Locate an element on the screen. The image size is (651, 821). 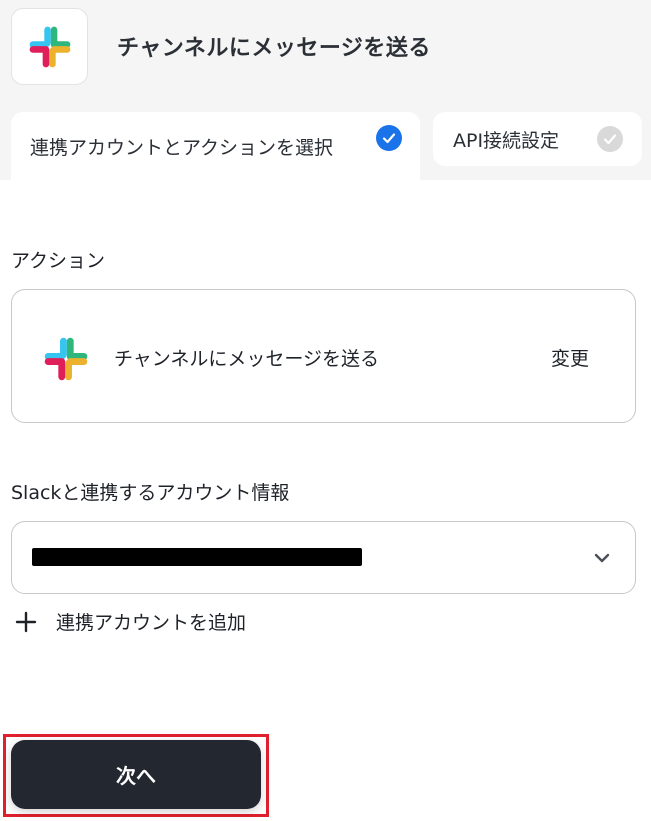
add-account-label: 連携アカウントを追加 is located at coordinates (151, 623).